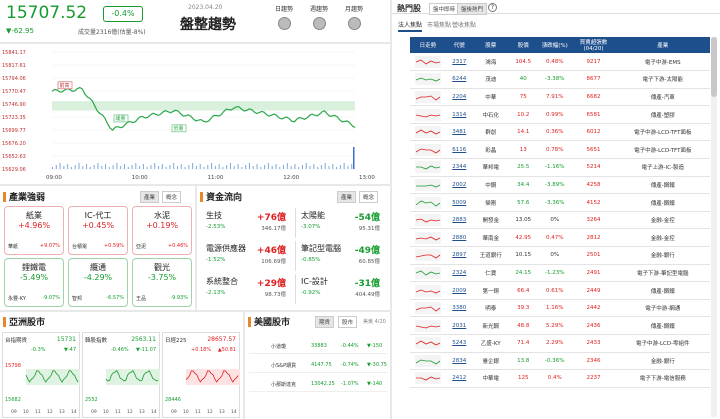 This screenshot has width=720, height=419. Describe the element at coordinates (162, 230) in the screenshot. I see `industry-card: 水泥 +0.19% 亞泥 +0.46%` at that location.